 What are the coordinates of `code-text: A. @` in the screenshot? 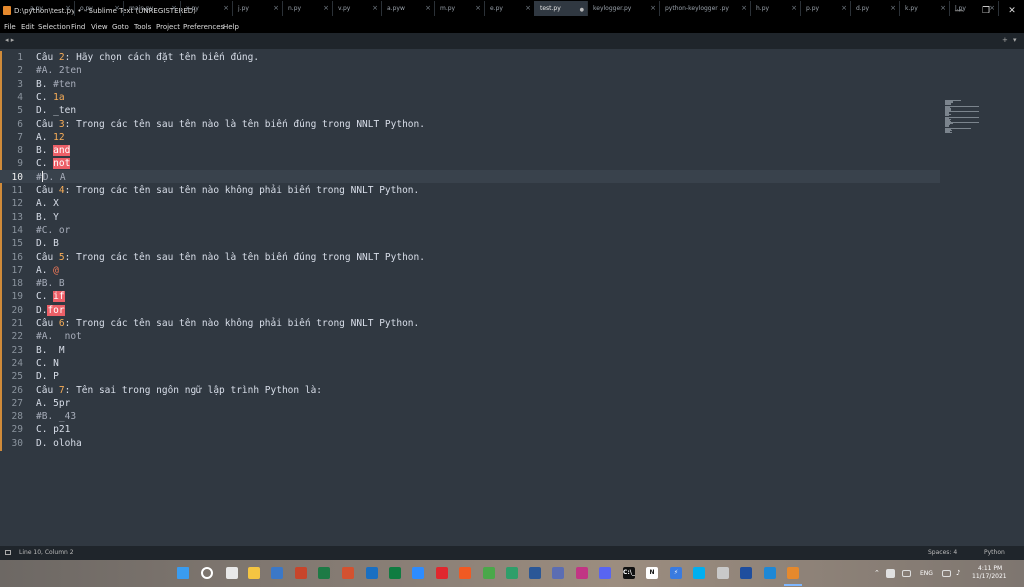 It's located at (47, 270).